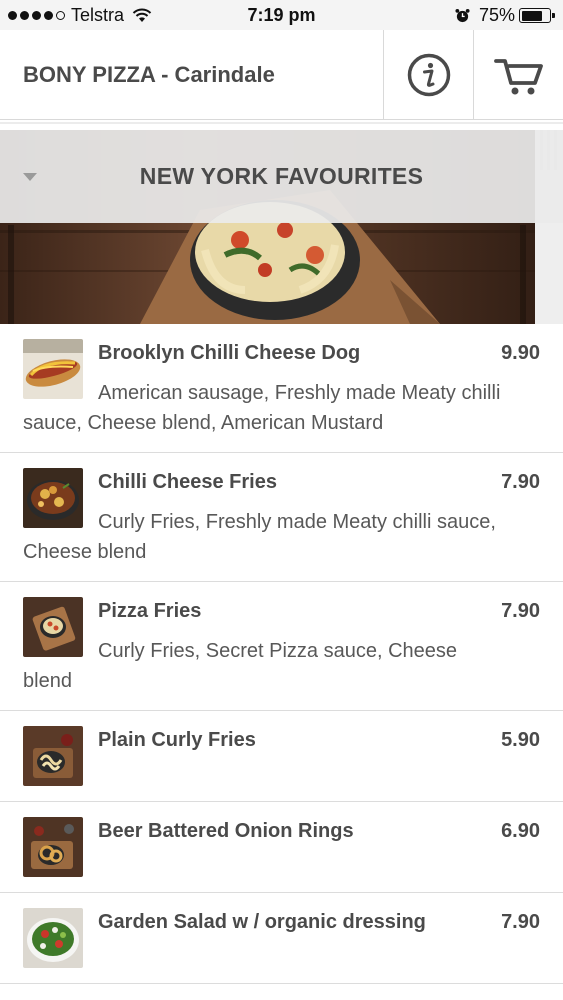 Image resolution: width=563 pixels, height=1000 pixels. I want to click on info-button, so click(428, 75).